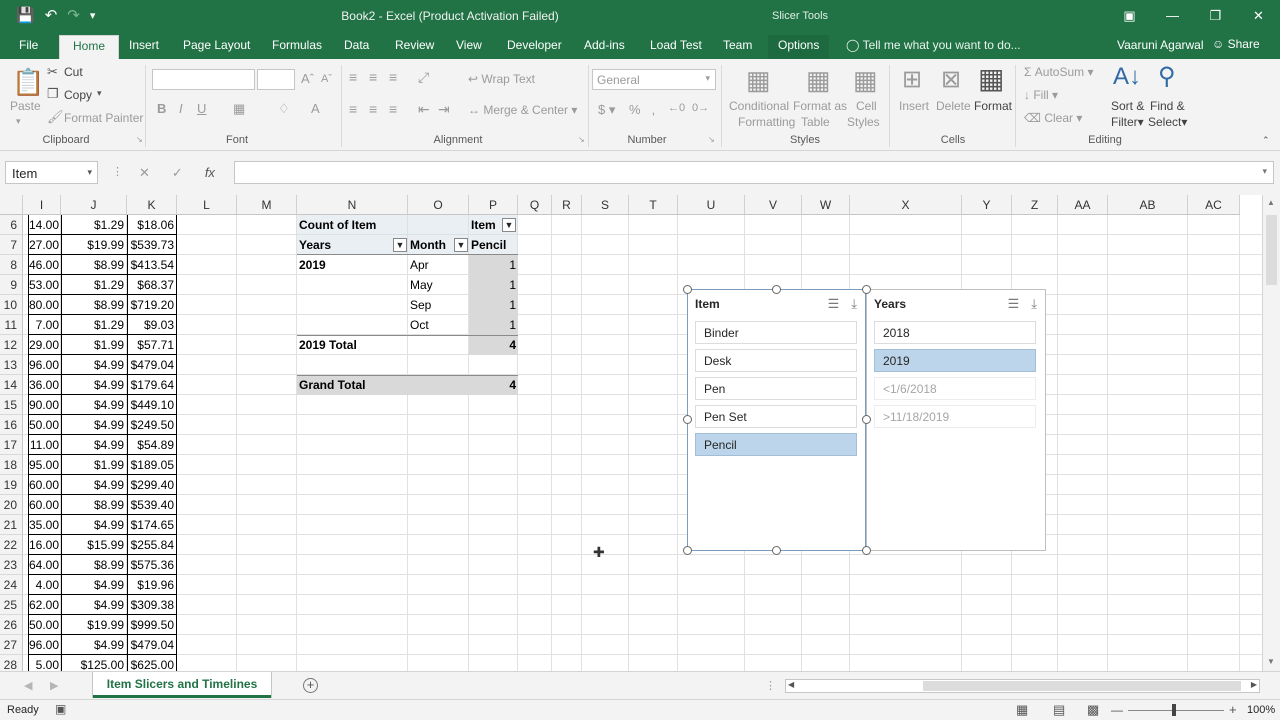 This screenshot has width=1280, height=720. What do you see at coordinates (444, 109) in the screenshot?
I see `increase-indent-icon: ⇥` at bounding box center [444, 109].